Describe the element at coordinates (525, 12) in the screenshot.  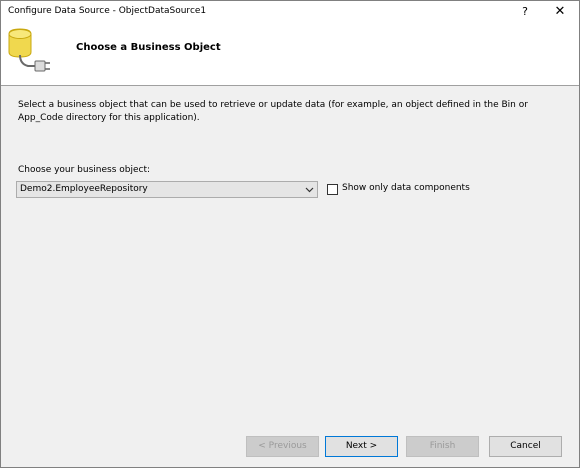
I see `help-button: ?` at that location.